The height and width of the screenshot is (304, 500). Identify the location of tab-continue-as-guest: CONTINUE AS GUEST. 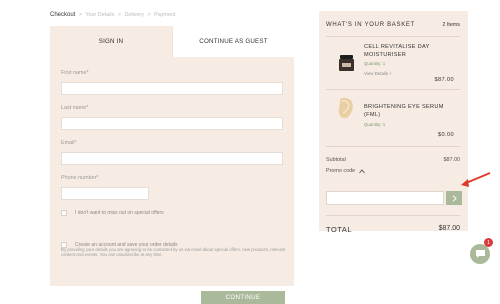
(233, 41).